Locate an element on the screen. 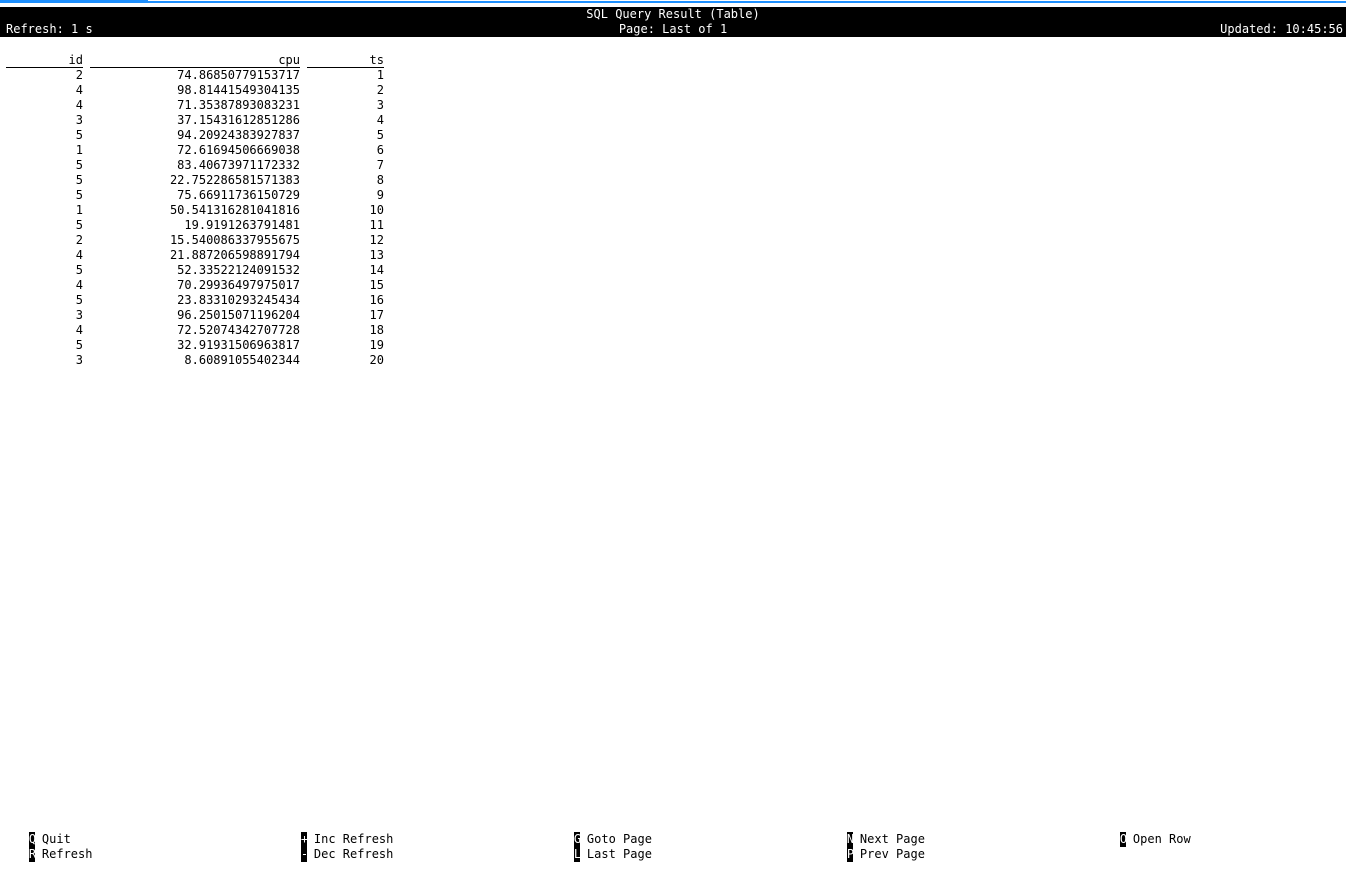  window-top-border is located at coordinates (673, 2).